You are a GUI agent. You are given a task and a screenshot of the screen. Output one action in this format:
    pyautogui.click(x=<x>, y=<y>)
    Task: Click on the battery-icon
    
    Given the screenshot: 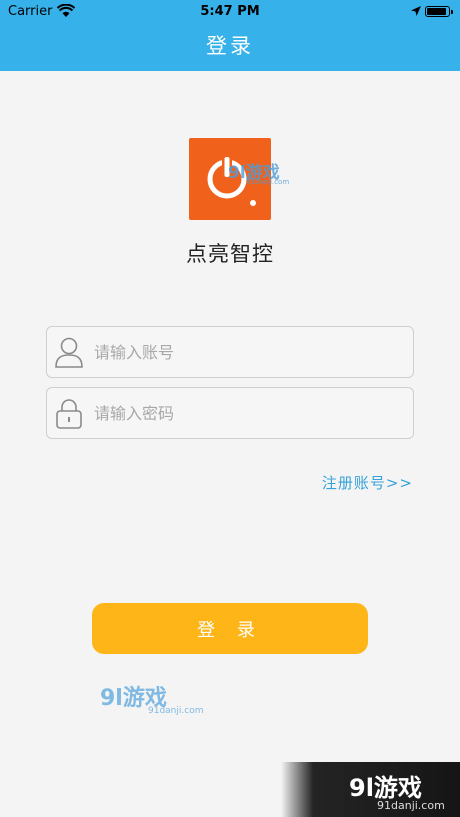 What is the action you would take?
    pyautogui.click(x=439, y=11)
    